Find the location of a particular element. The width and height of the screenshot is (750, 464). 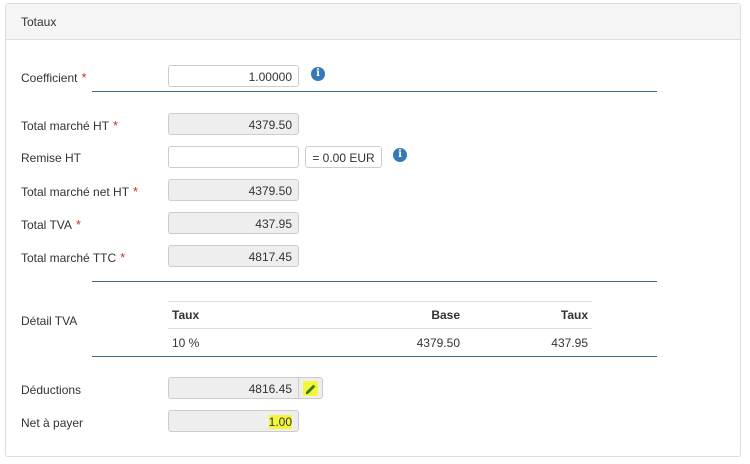

net-a-payer-label: Net à payer is located at coordinates (52, 423).